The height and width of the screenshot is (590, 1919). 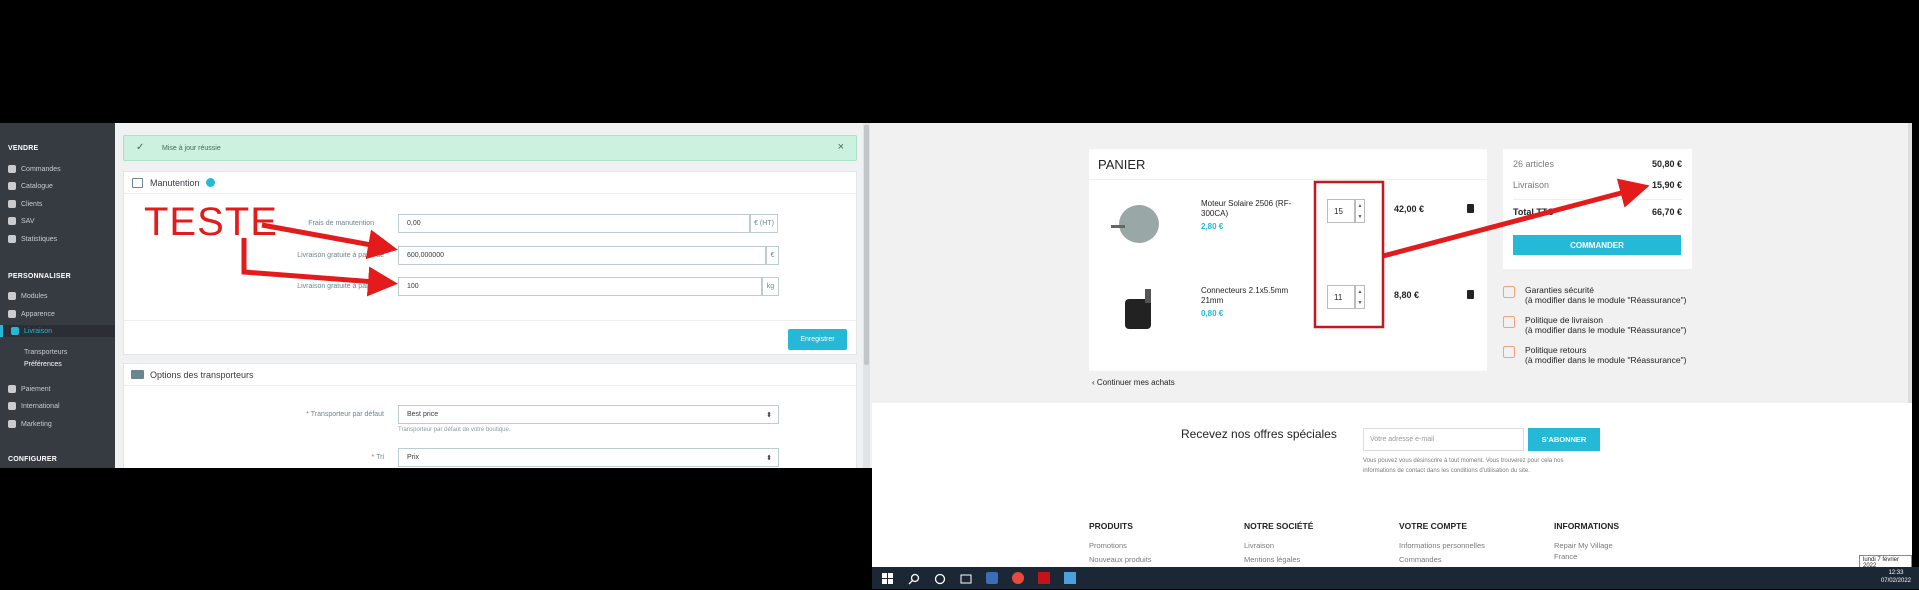 What do you see at coordinates (12, 186) in the screenshot?
I see `store-icon` at bounding box center [12, 186].